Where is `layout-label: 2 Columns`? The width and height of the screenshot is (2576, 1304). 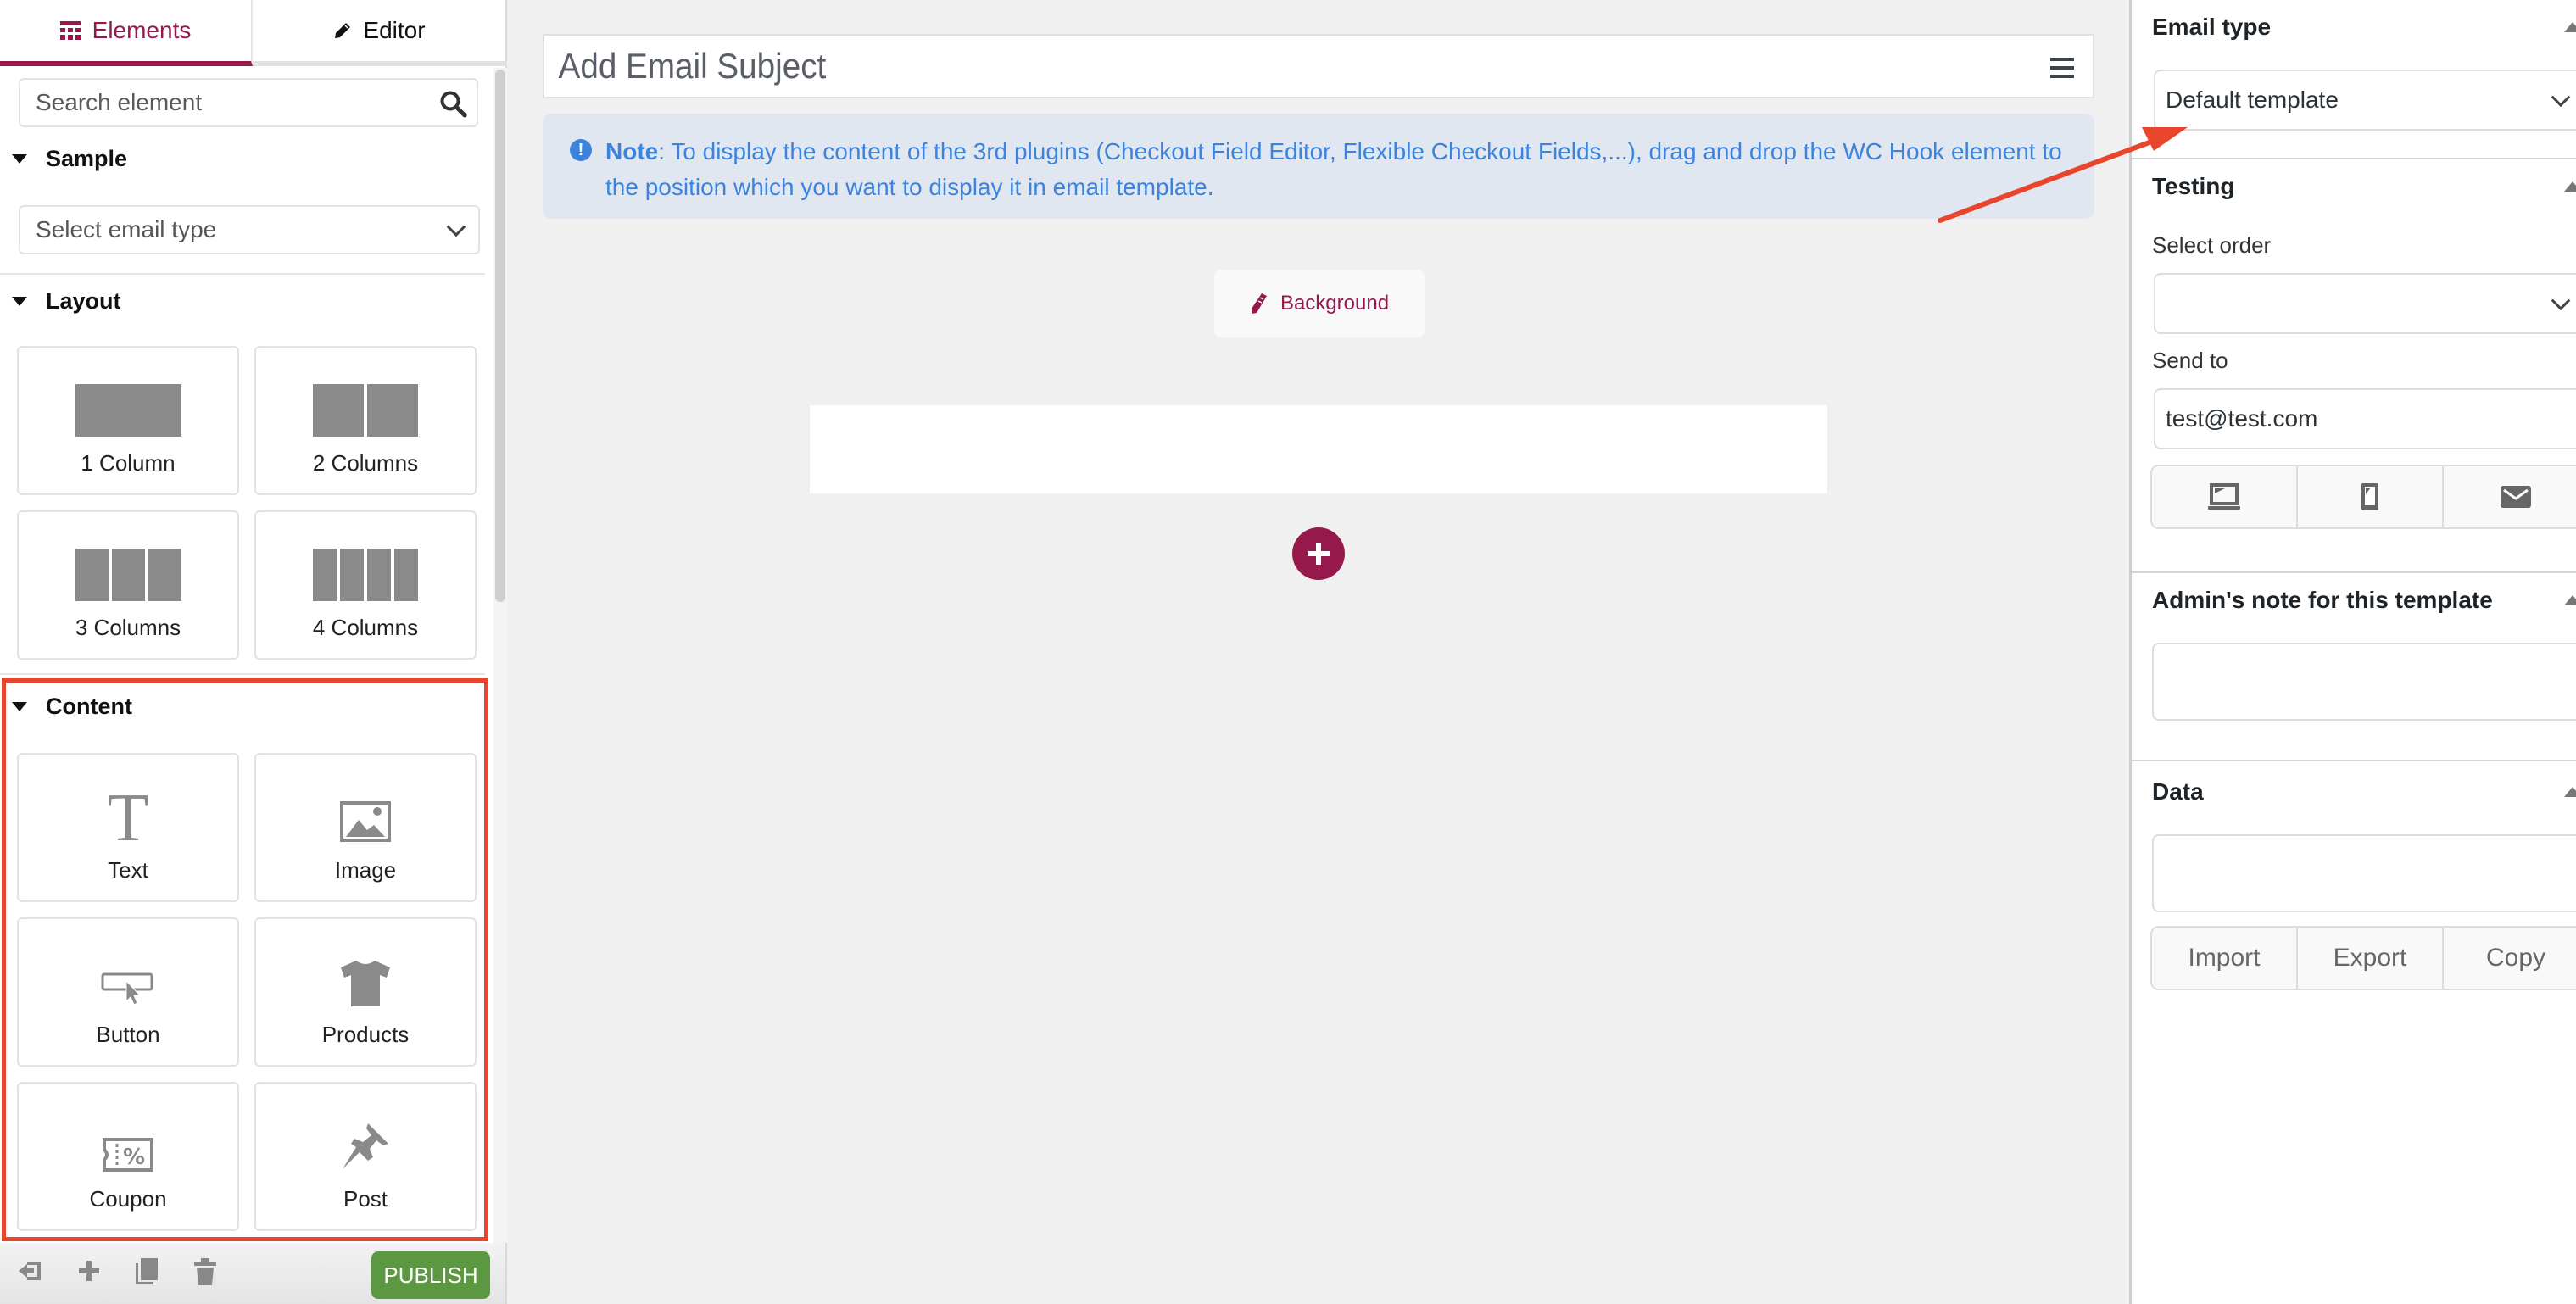
layout-label: 2 Columns is located at coordinates (365, 463).